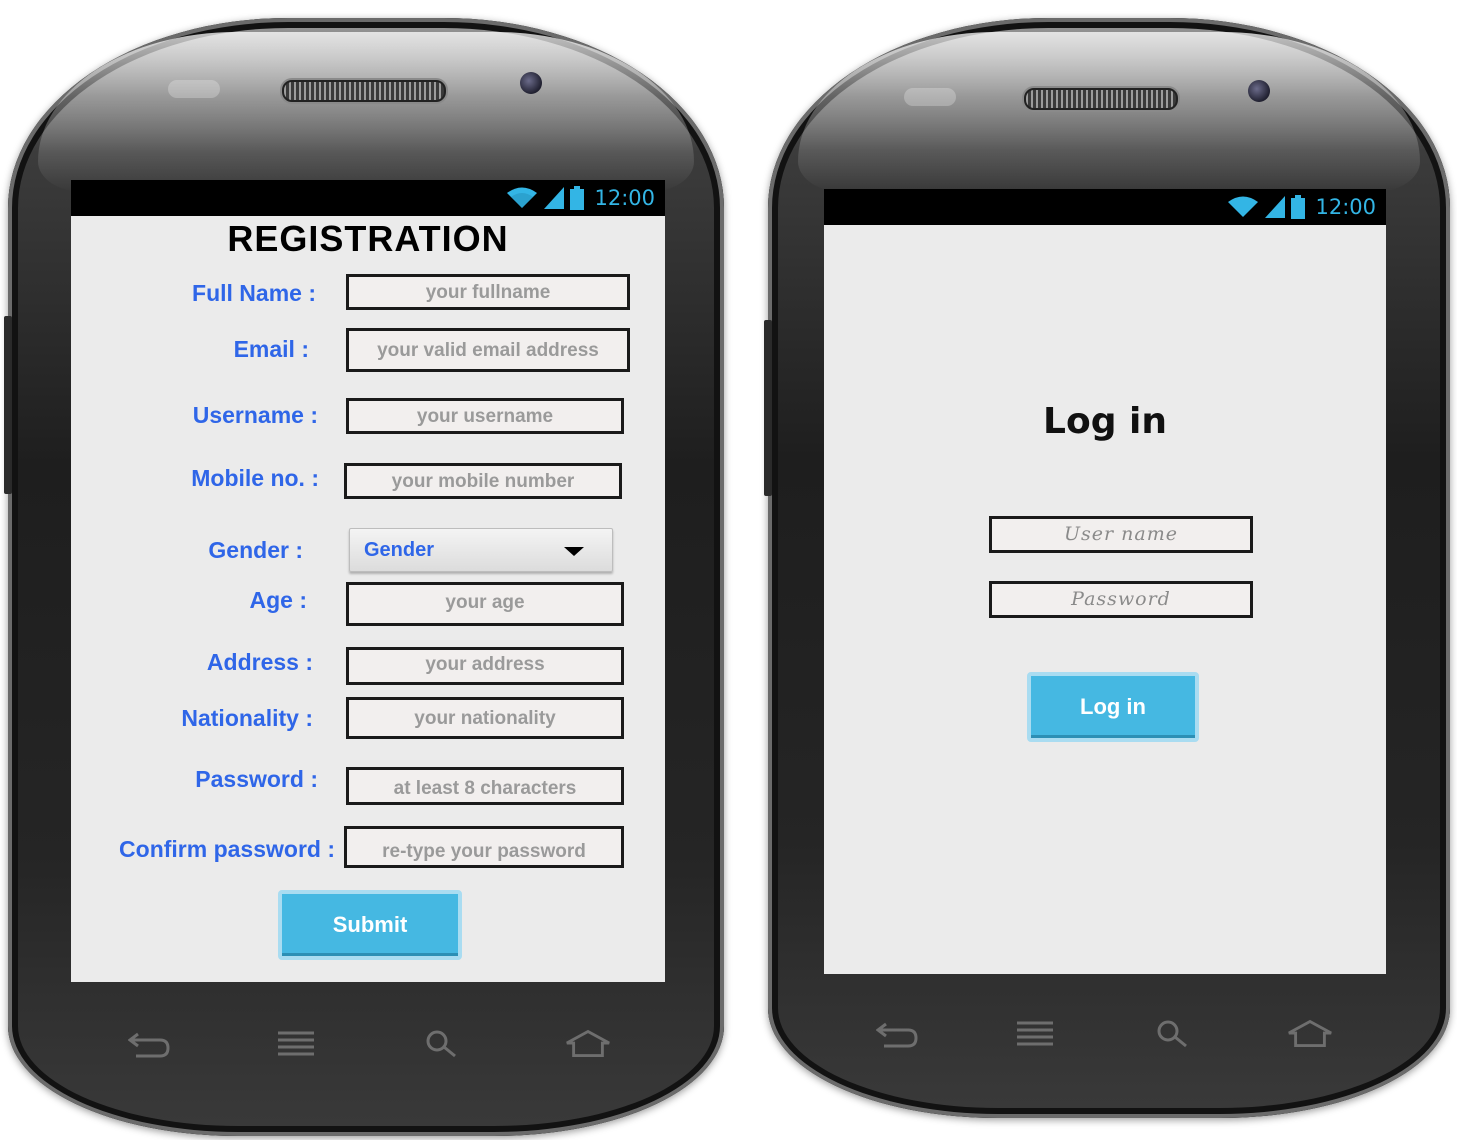  Describe the element at coordinates (485, 786) in the screenshot. I see `password-field: at least 8 characters` at that location.